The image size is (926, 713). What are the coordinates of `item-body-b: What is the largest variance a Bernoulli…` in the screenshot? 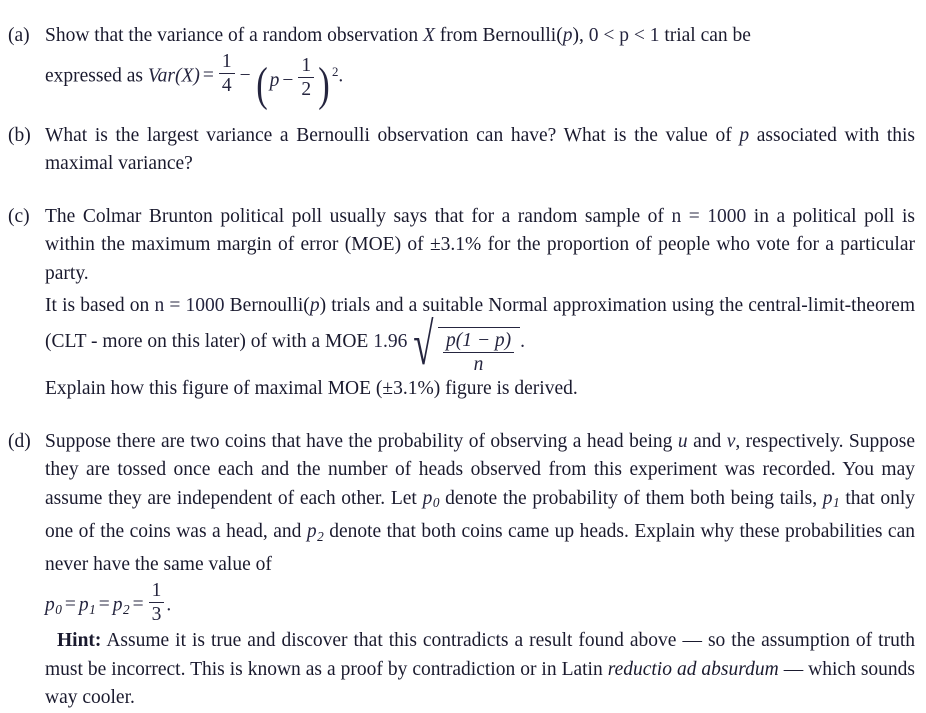 It's located at (480, 150).